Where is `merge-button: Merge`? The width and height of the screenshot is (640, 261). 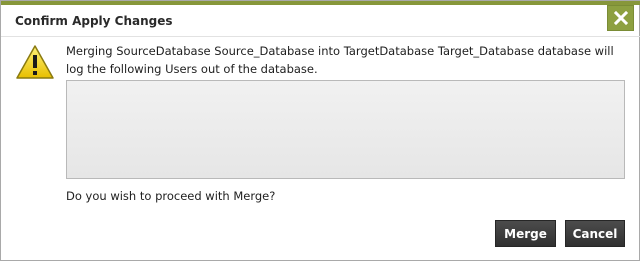 merge-button: Merge is located at coordinates (525, 233).